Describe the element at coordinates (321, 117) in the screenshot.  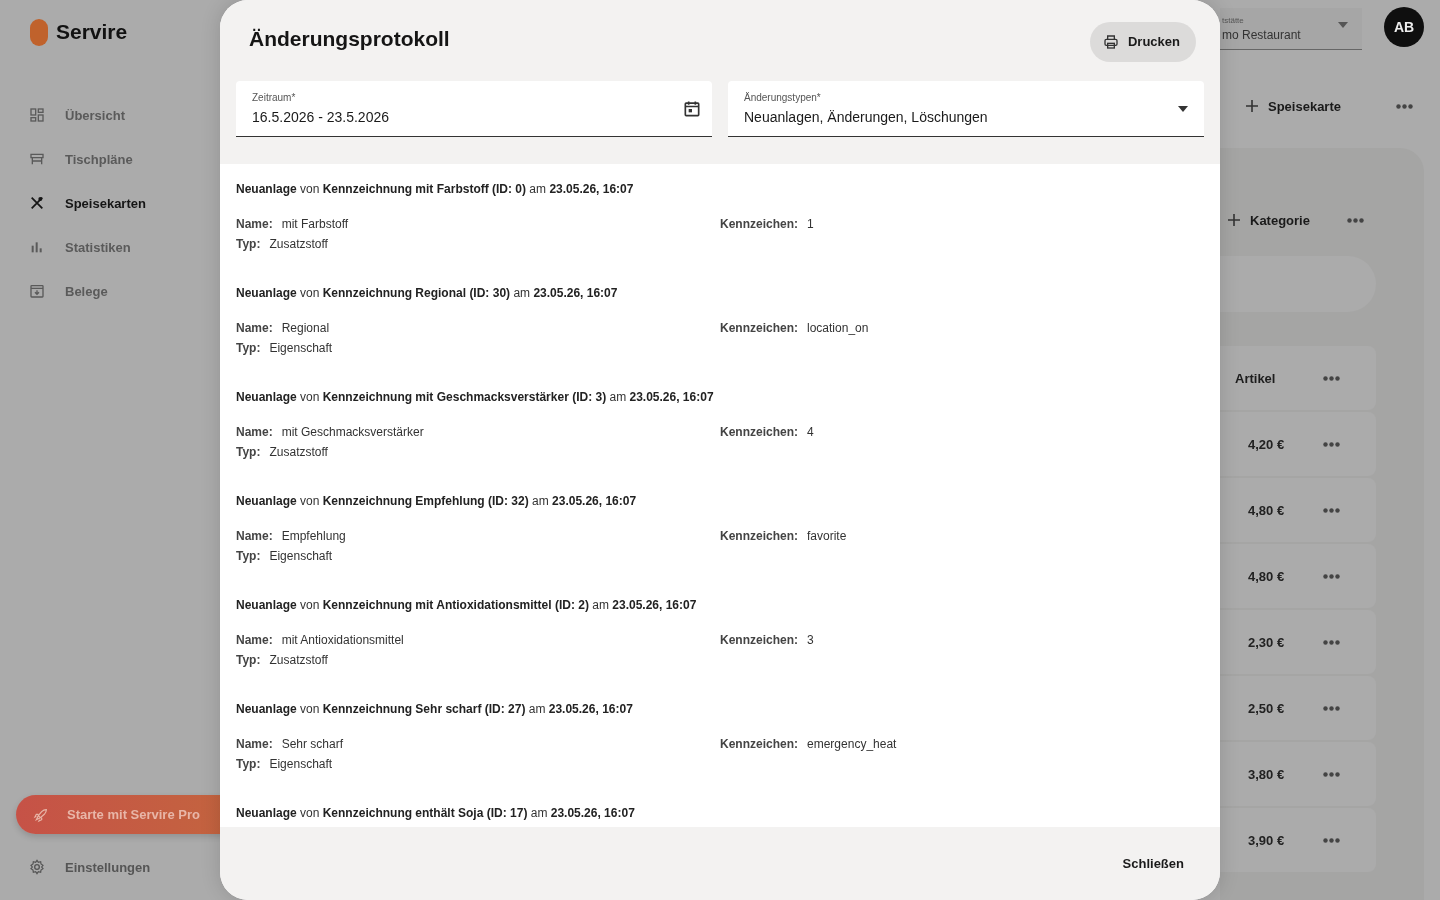
I see `field-value: 16.5.2026 - 23.5.2026` at that location.